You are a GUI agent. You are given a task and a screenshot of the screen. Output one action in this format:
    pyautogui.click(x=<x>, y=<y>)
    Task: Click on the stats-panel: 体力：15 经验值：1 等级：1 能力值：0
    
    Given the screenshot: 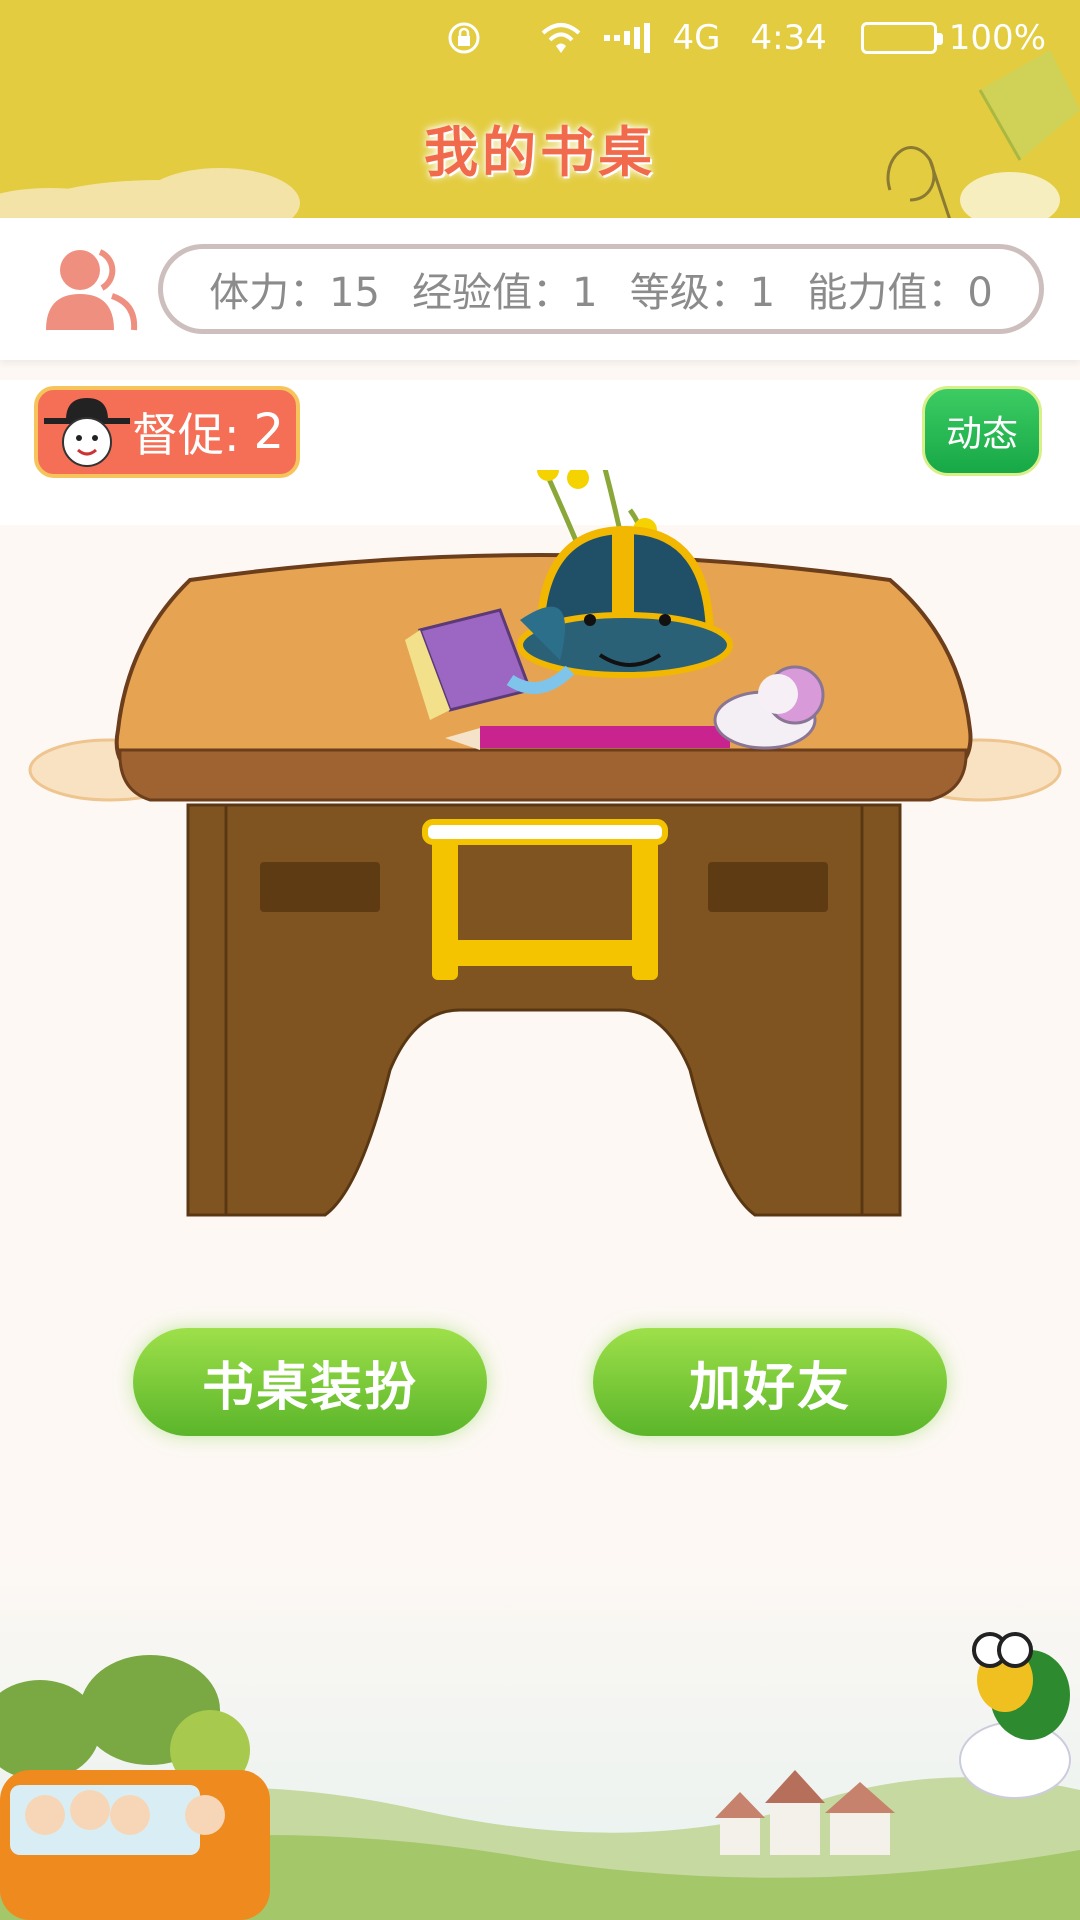 What is the action you would take?
    pyautogui.click(x=601, y=289)
    